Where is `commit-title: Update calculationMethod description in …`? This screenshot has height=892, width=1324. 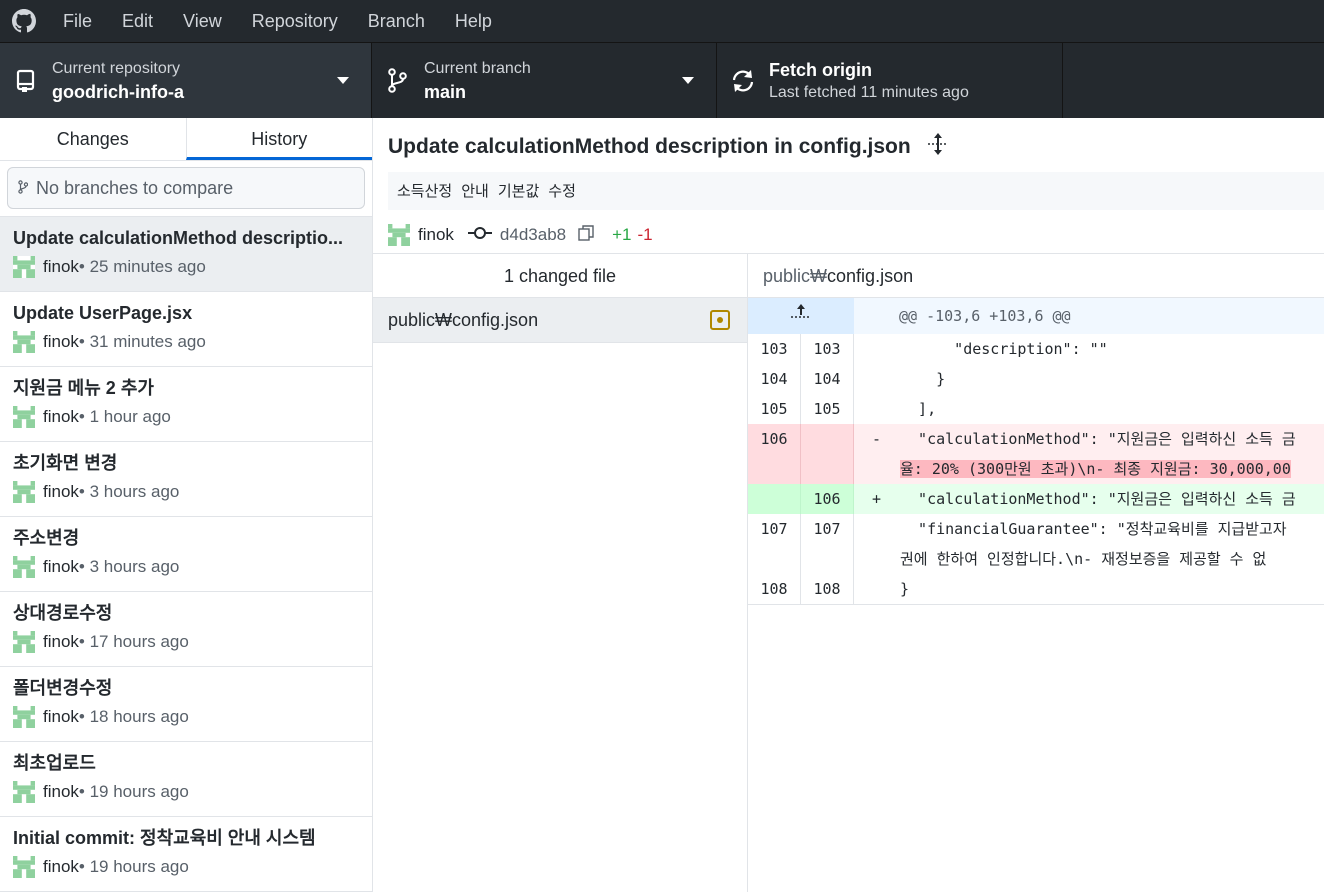 commit-title: Update calculationMethod description in … is located at coordinates (649, 146).